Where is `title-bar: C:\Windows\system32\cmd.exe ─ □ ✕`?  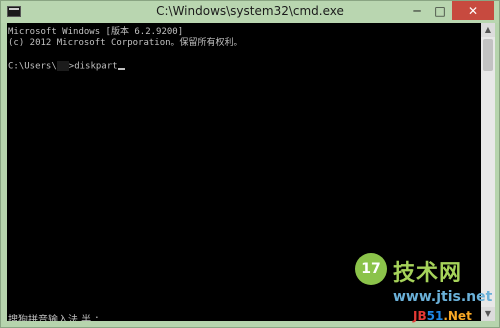
title-bar: C:\Windows\system32\cmd.exe ─ □ ✕ is located at coordinates (250, 12).